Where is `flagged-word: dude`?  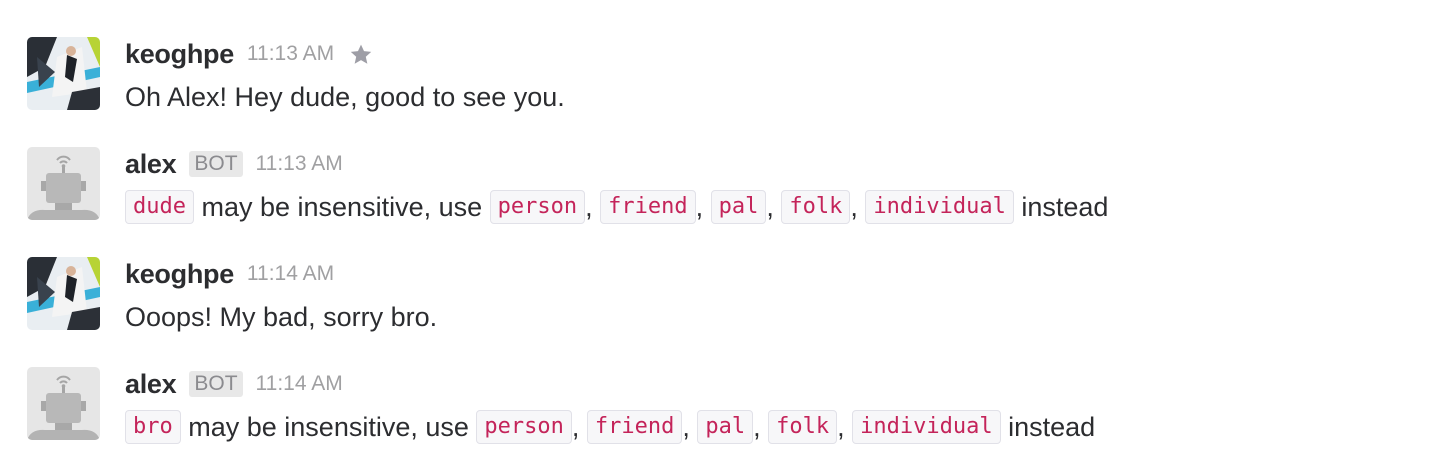 flagged-word: dude is located at coordinates (159, 207).